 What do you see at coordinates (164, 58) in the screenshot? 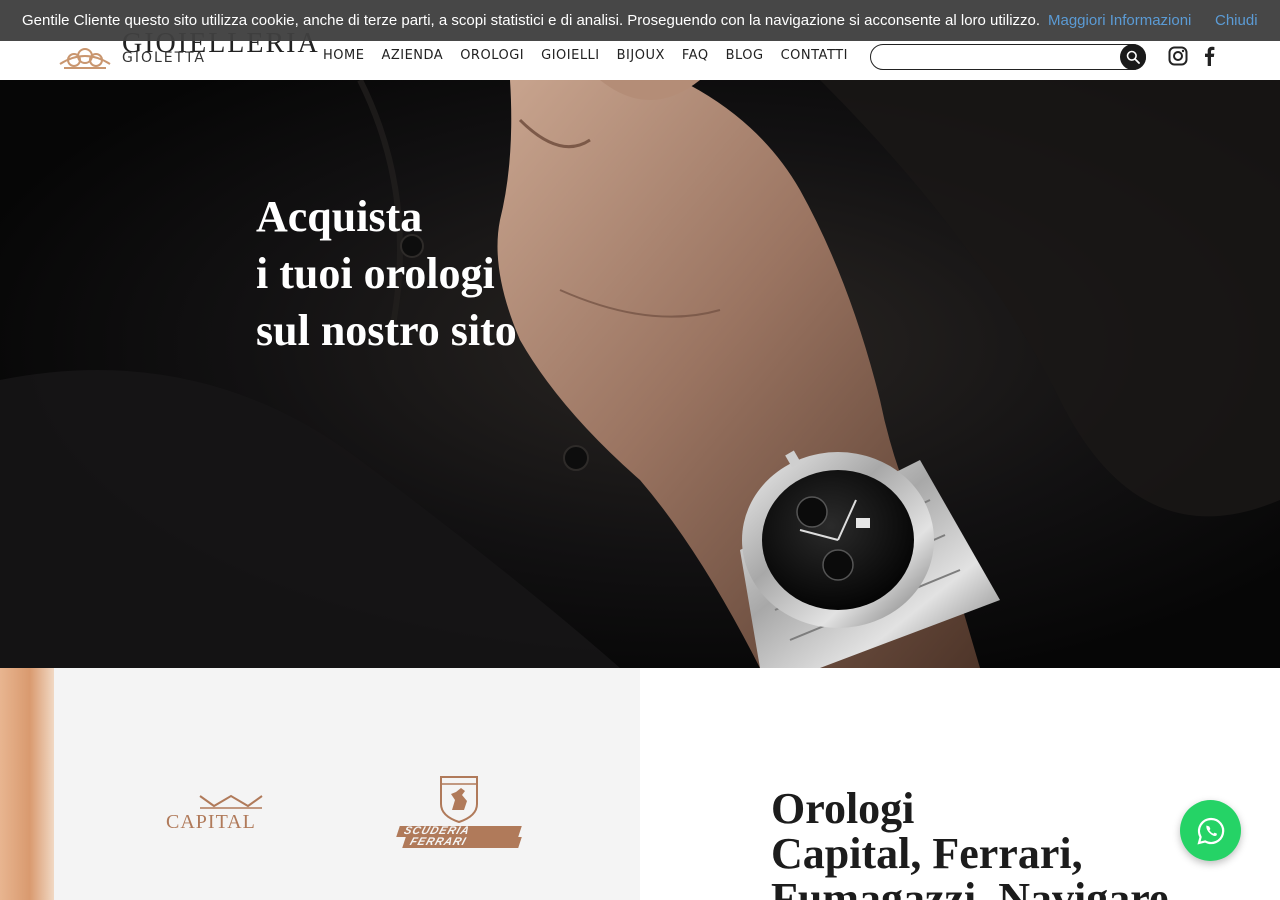
I see `logo-subtitle: GIOLETTA` at bounding box center [164, 58].